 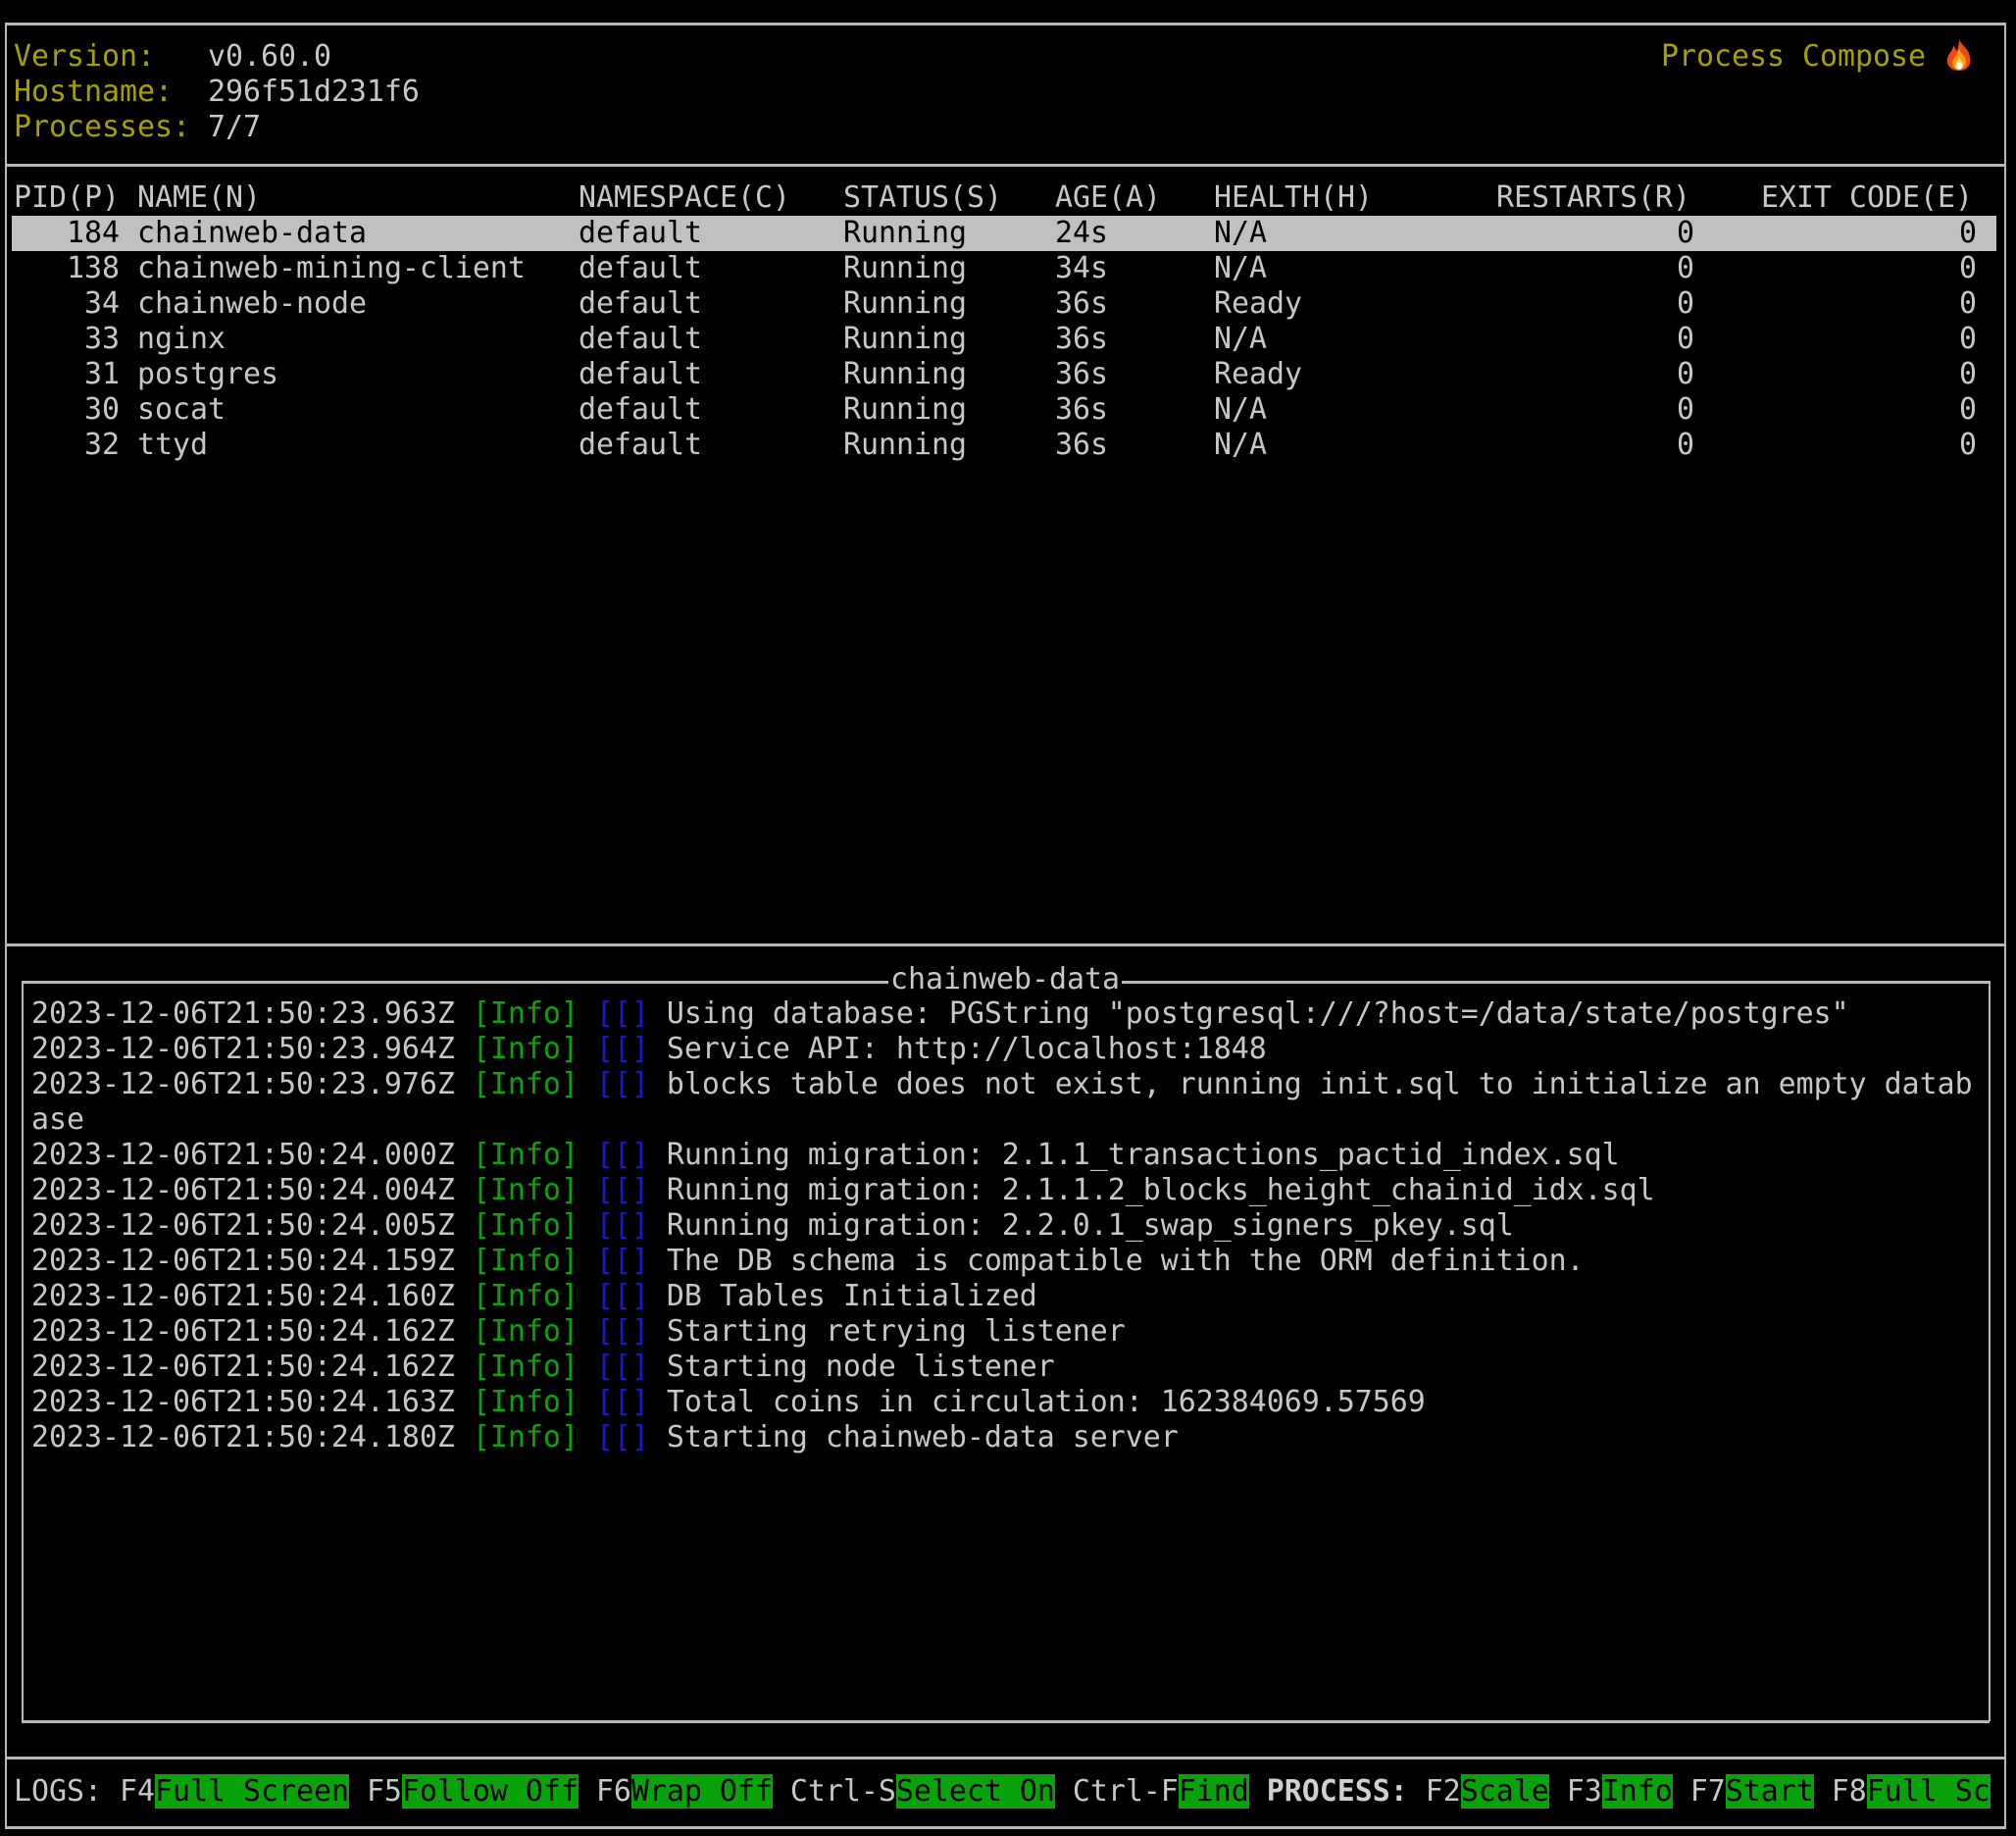 What do you see at coordinates (6, 926) in the screenshot?
I see `frame-left-border` at bounding box center [6, 926].